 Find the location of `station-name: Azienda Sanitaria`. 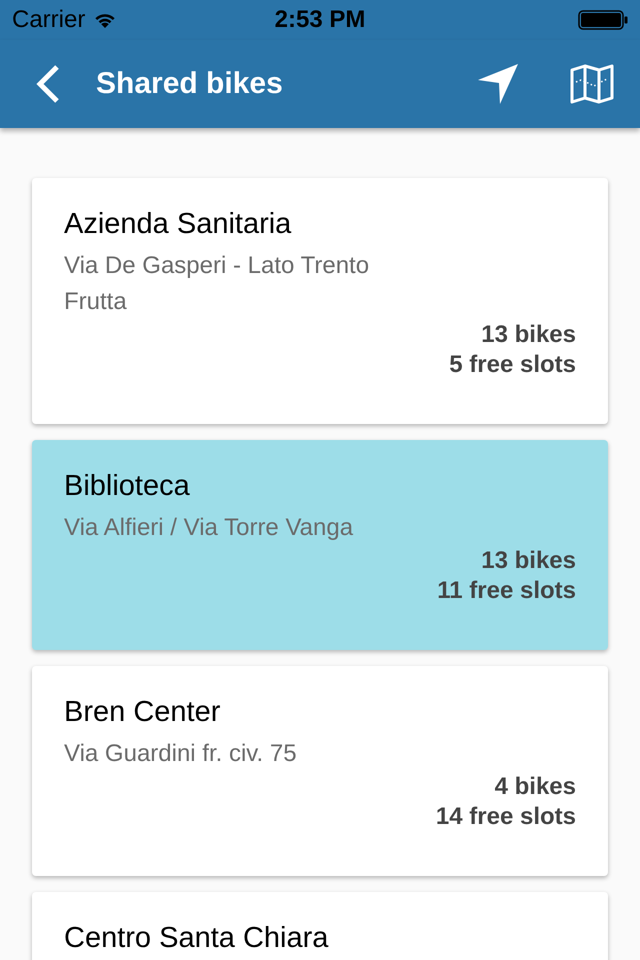

station-name: Azienda Sanitaria is located at coordinates (178, 224).